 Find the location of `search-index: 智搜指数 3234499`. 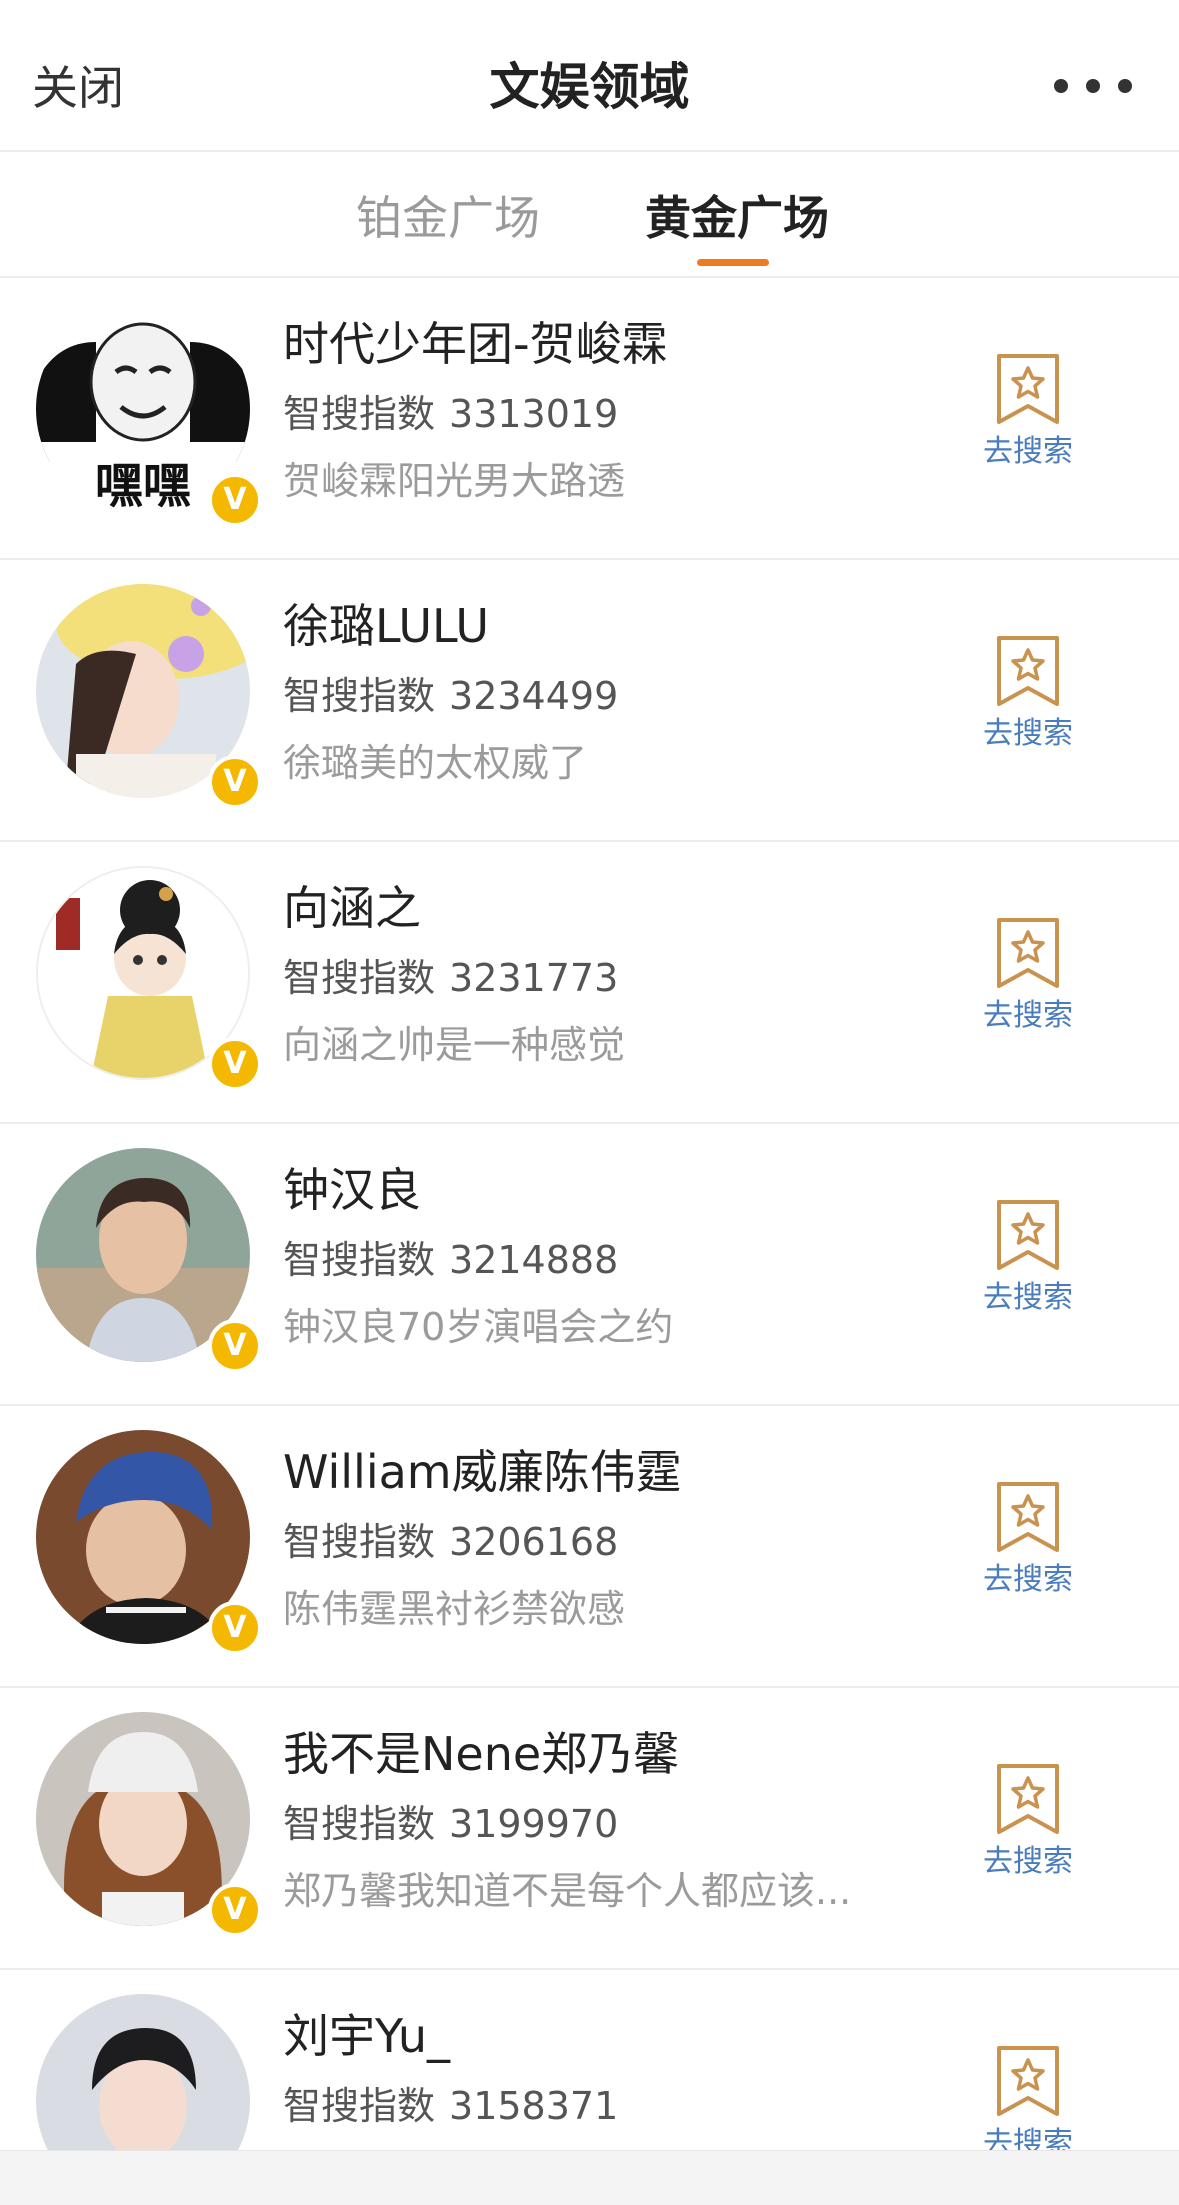

search-index: 智搜指数 3234499 is located at coordinates (450, 696).